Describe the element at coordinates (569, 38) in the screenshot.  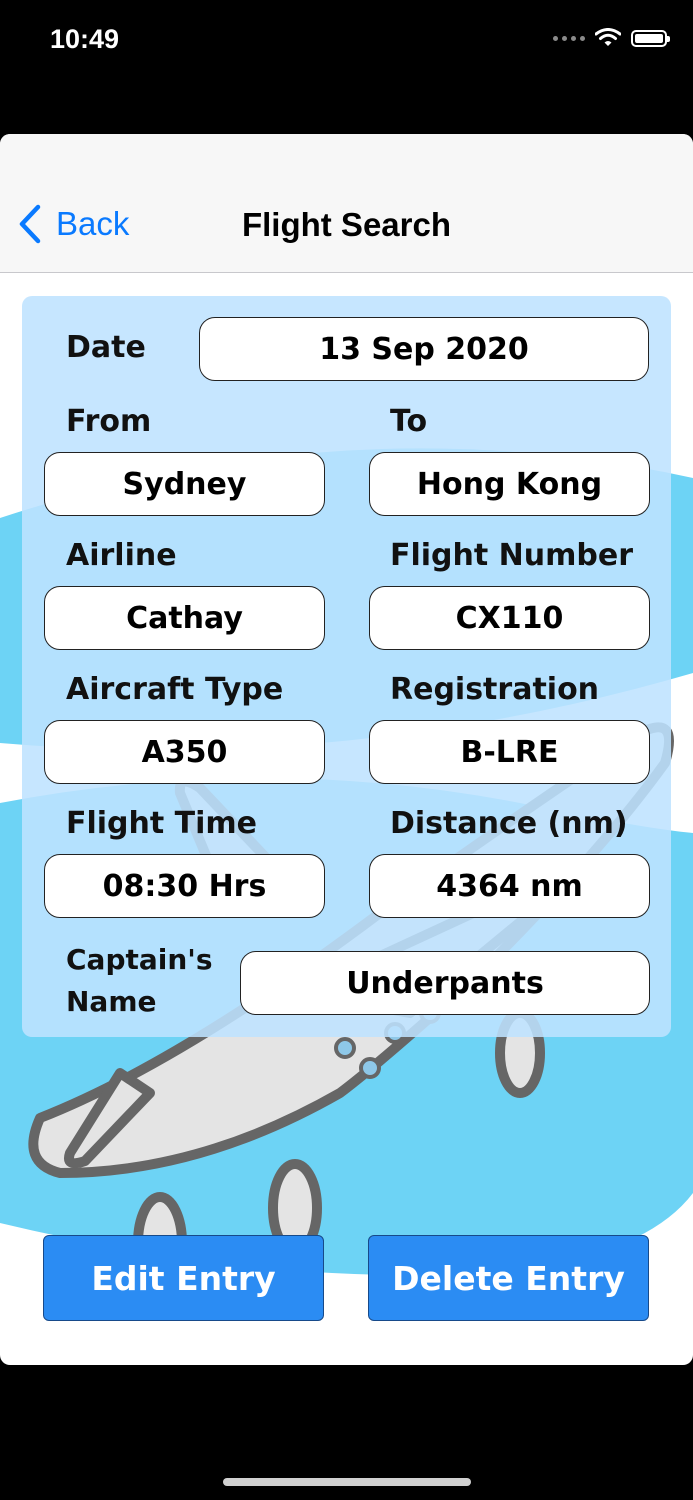
I see `signal-icon` at that location.